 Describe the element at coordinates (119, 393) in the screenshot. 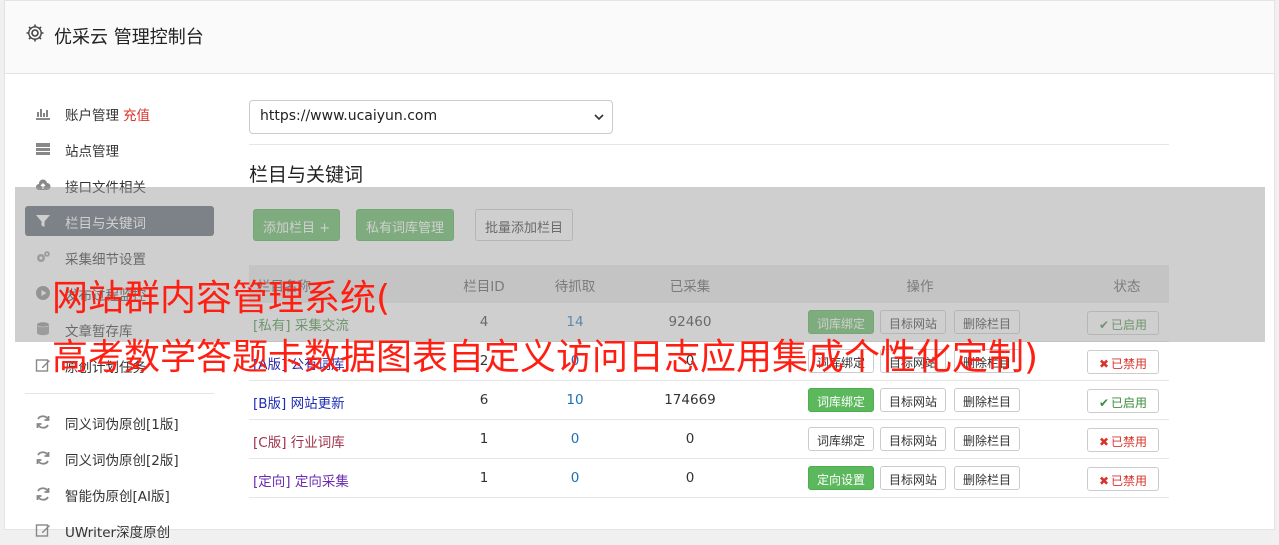

I see `sidebar-divider` at that location.